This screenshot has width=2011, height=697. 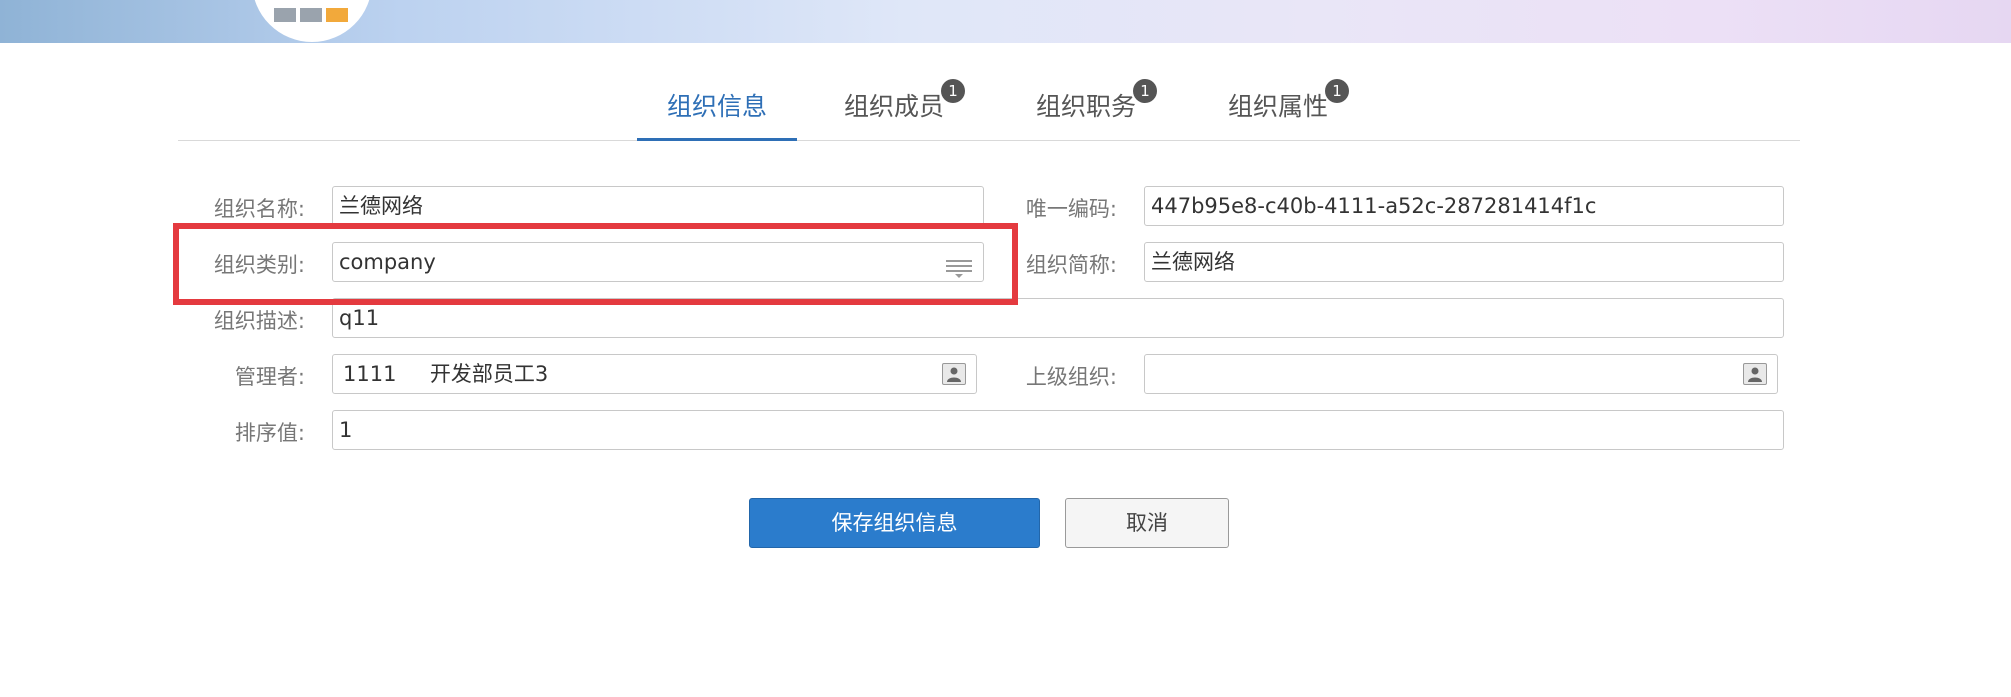 What do you see at coordinates (1071, 209) in the screenshot?
I see `unique-code-label: 唯一编码:` at bounding box center [1071, 209].